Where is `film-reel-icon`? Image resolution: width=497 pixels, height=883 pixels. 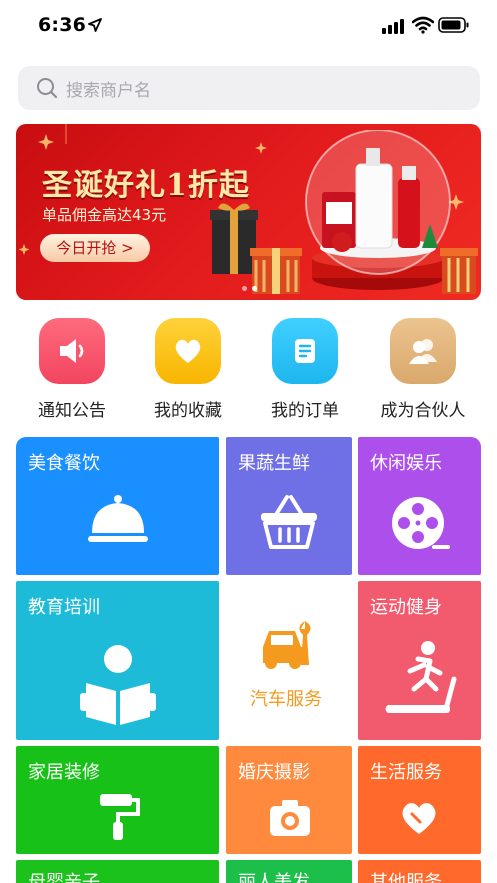 film-reel-icon is located at coordinates (421, 523).